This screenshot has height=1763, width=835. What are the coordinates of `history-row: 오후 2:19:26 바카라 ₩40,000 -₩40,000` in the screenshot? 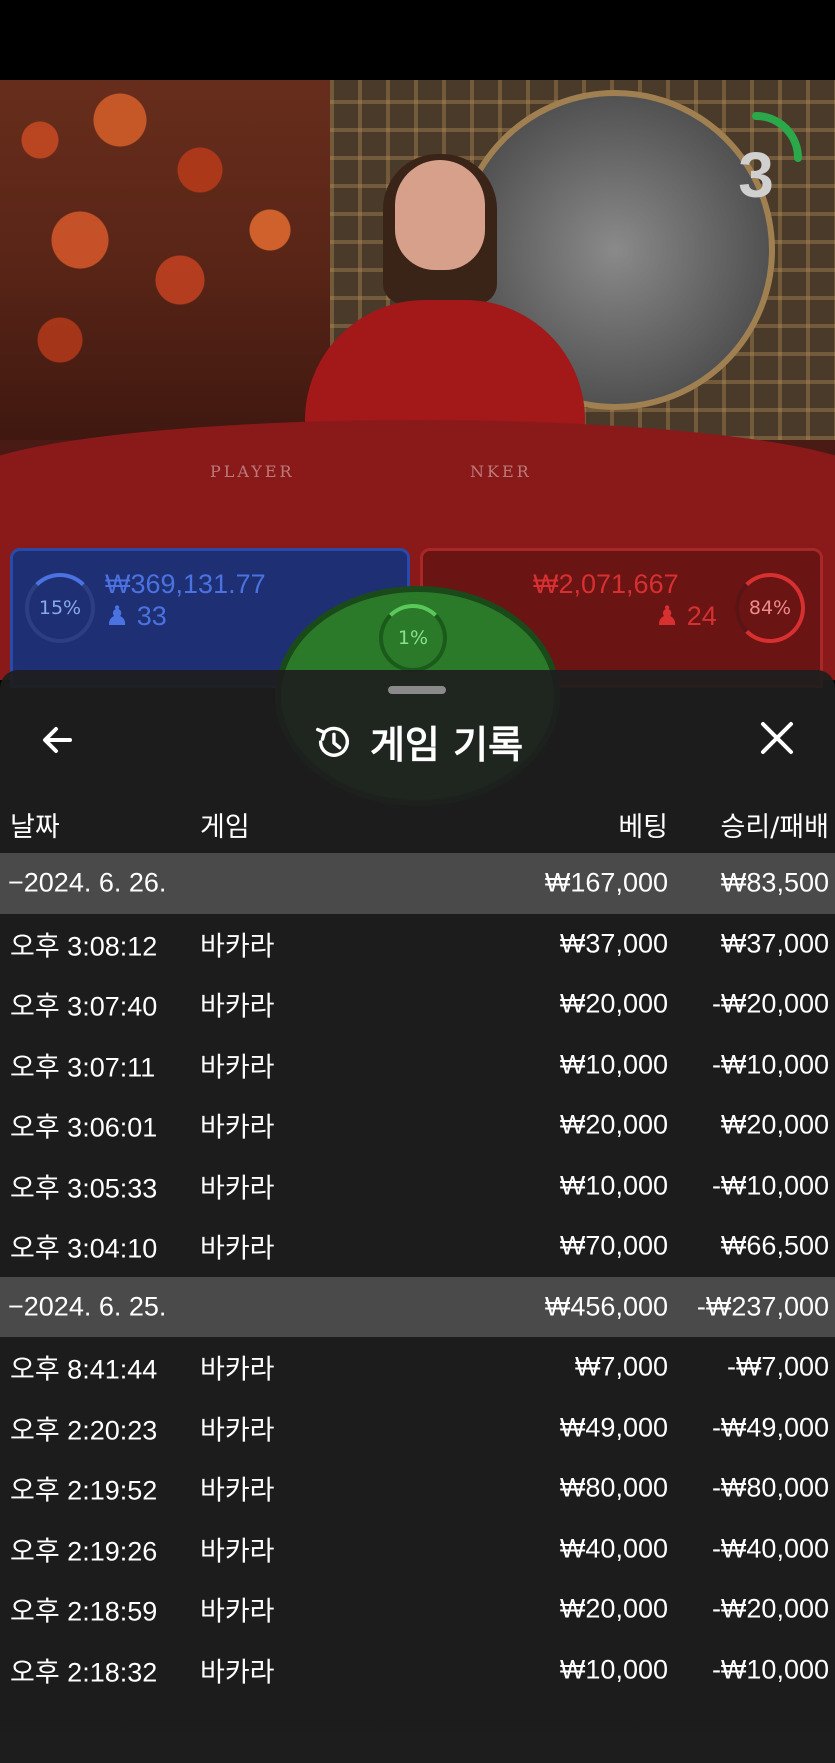 It's located at (417, 1549).